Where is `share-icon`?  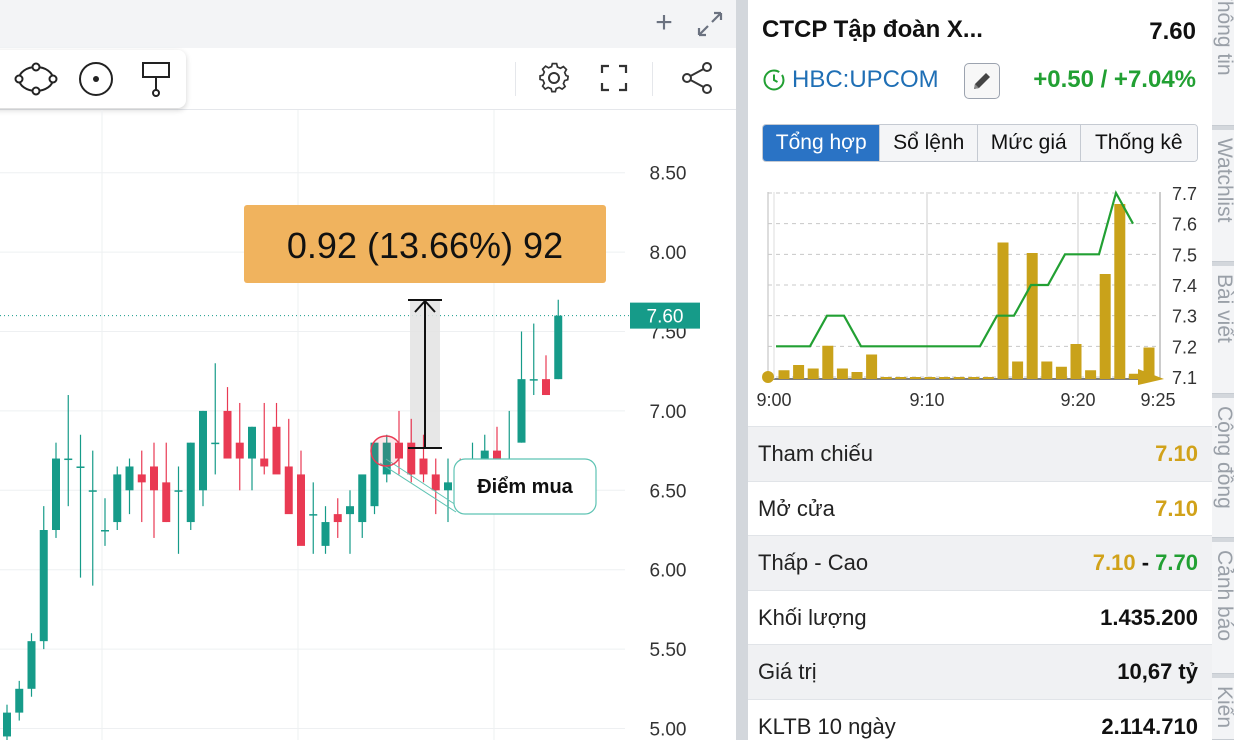
share-icon is located at coordinates (698, 78).